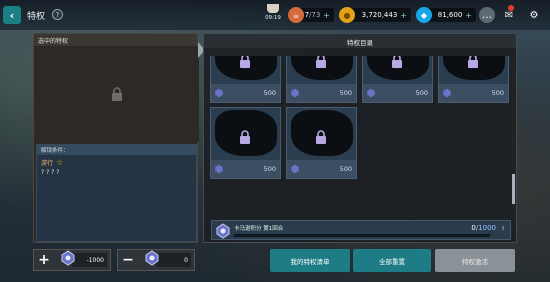 The height and width of the screenshot is (282, 550). I want to click on condition-value: ? ? ? ?, so click(50, 172).